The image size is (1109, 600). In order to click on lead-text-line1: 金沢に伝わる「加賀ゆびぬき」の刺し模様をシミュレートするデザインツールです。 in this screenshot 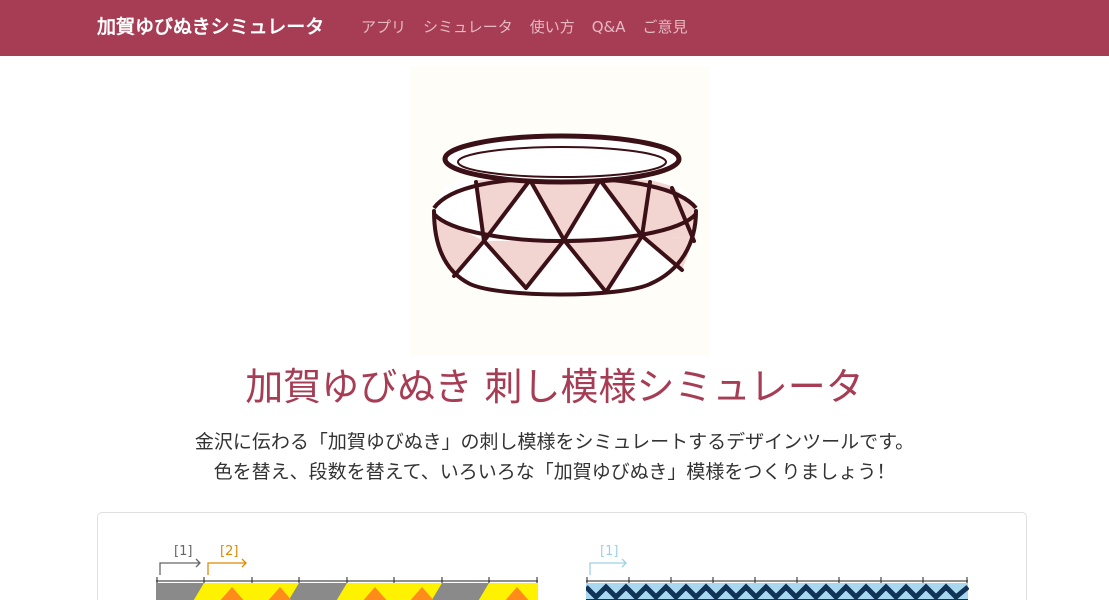, I will do `click(554, 442)`.